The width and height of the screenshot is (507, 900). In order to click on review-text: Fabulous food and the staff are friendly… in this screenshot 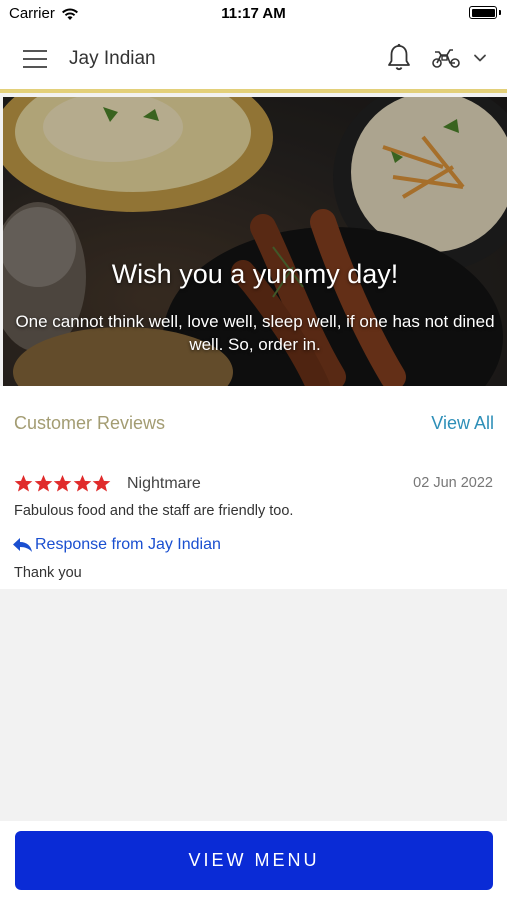, I will do `click(154, 511)`.